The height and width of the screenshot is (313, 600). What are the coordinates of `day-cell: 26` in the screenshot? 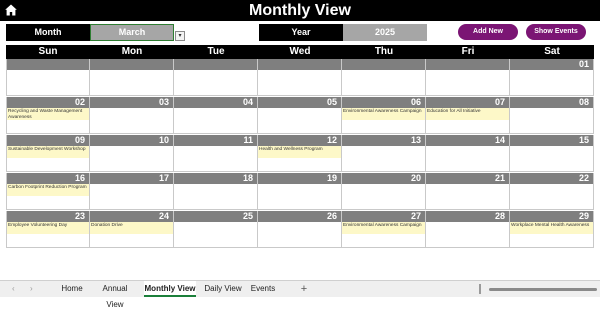 It's located at (300, 229).